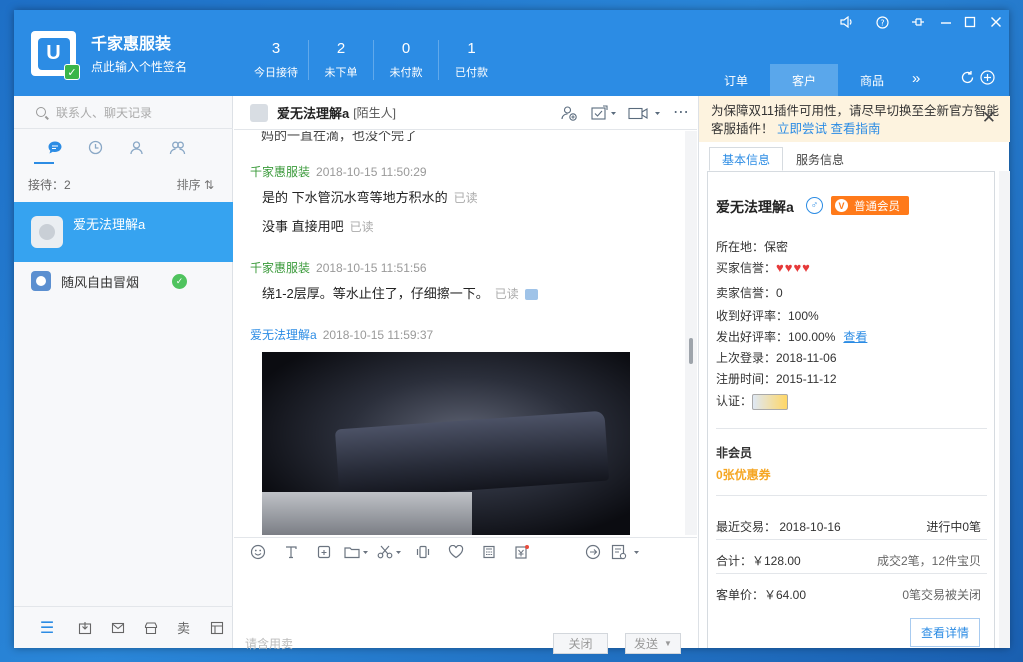 The height and width of the screenshot is (662, 1023). I want to click on message-row: 是的 下水管沉水弯等地方积水的 已读, so click(370, 196).